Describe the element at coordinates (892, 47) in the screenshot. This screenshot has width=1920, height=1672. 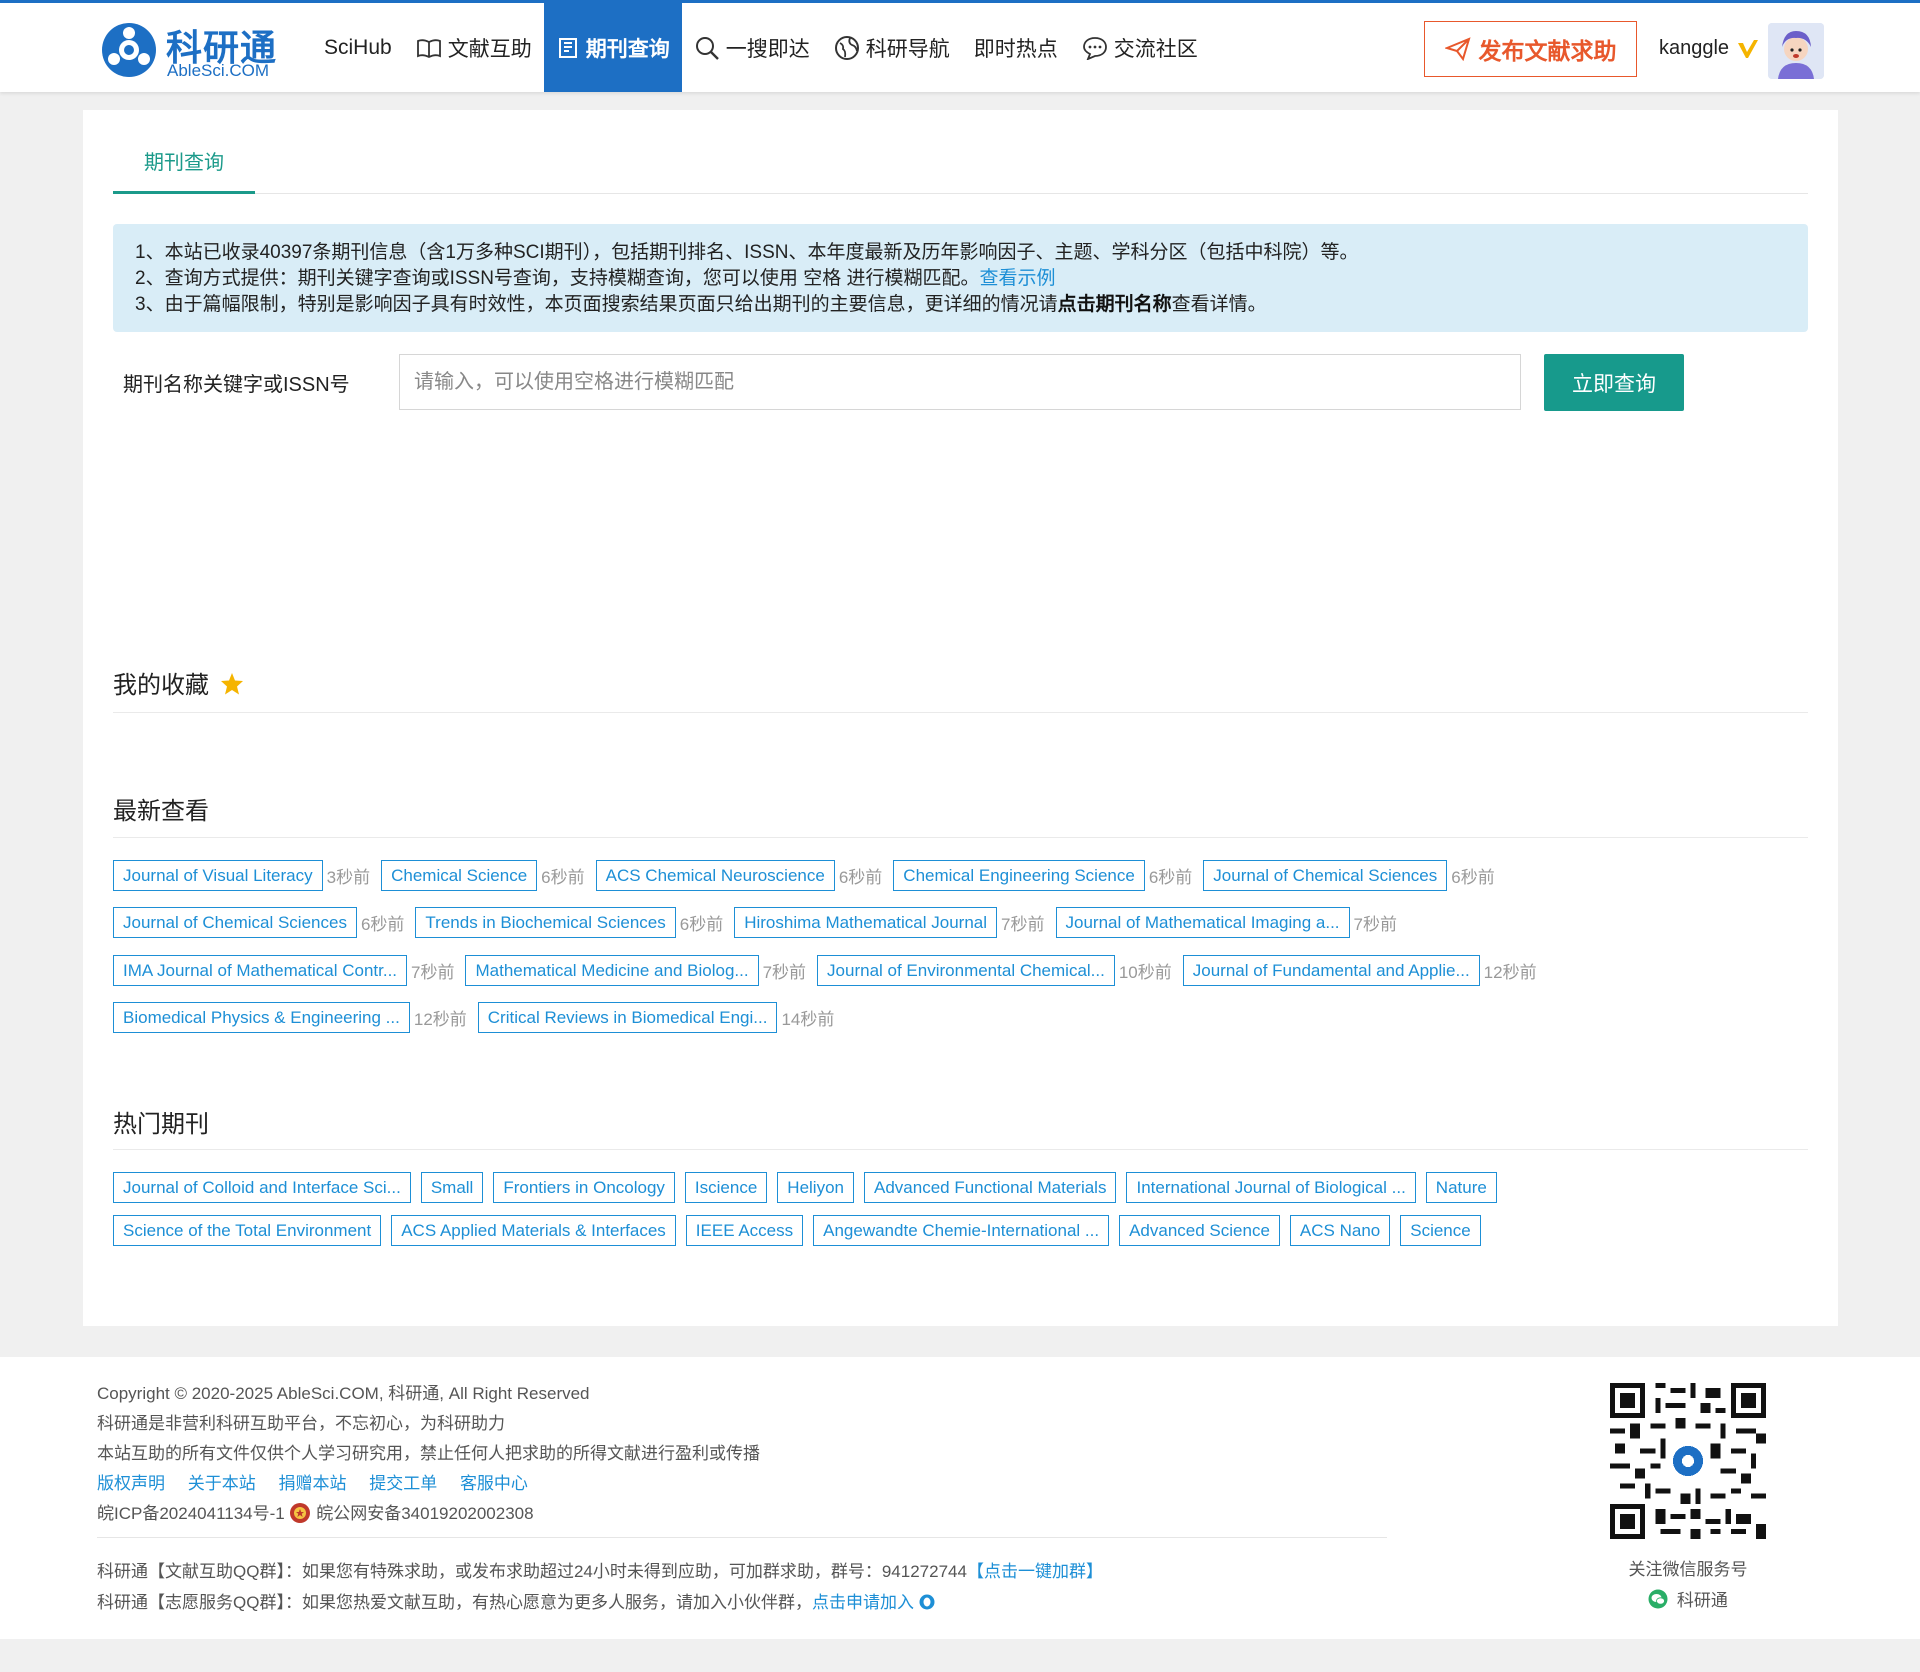
I see `nav-research-navigation: 科研导航` at that location.